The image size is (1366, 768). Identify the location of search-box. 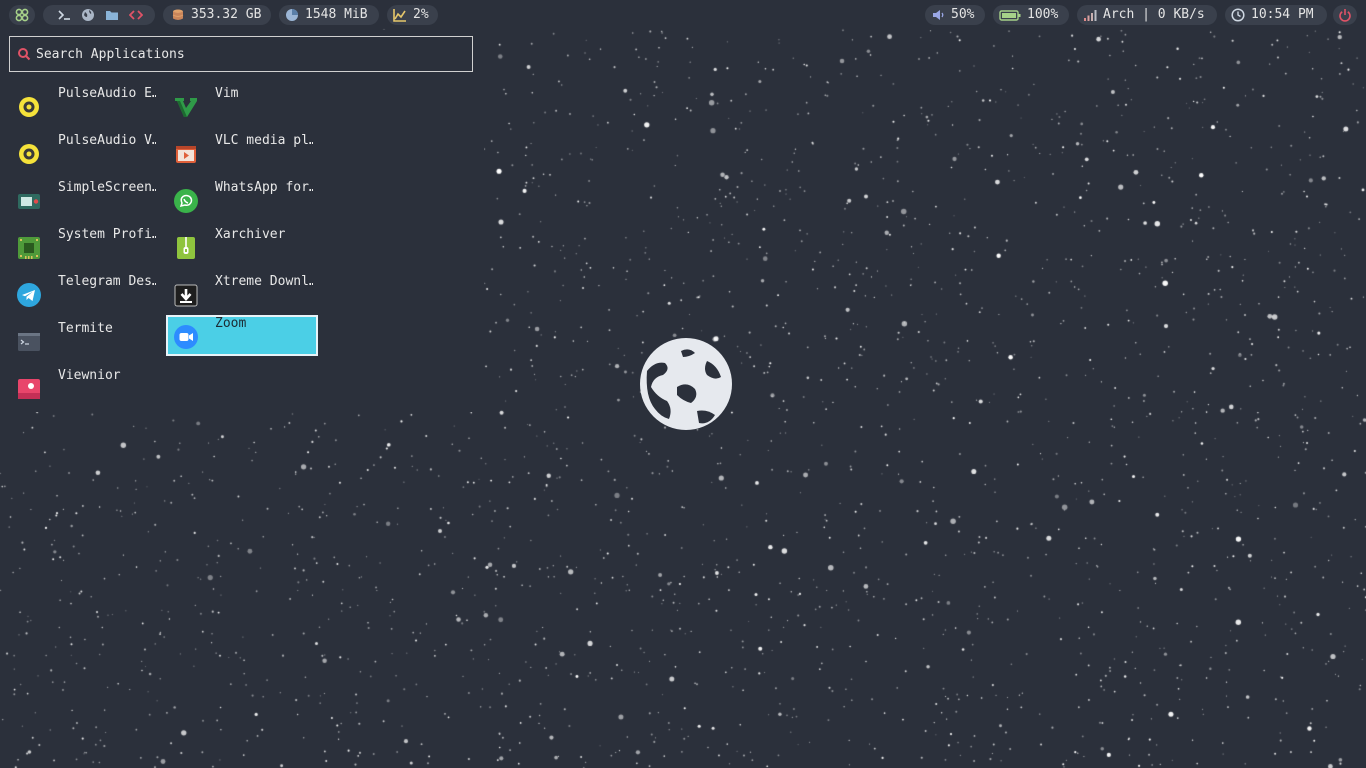
(241, 54).